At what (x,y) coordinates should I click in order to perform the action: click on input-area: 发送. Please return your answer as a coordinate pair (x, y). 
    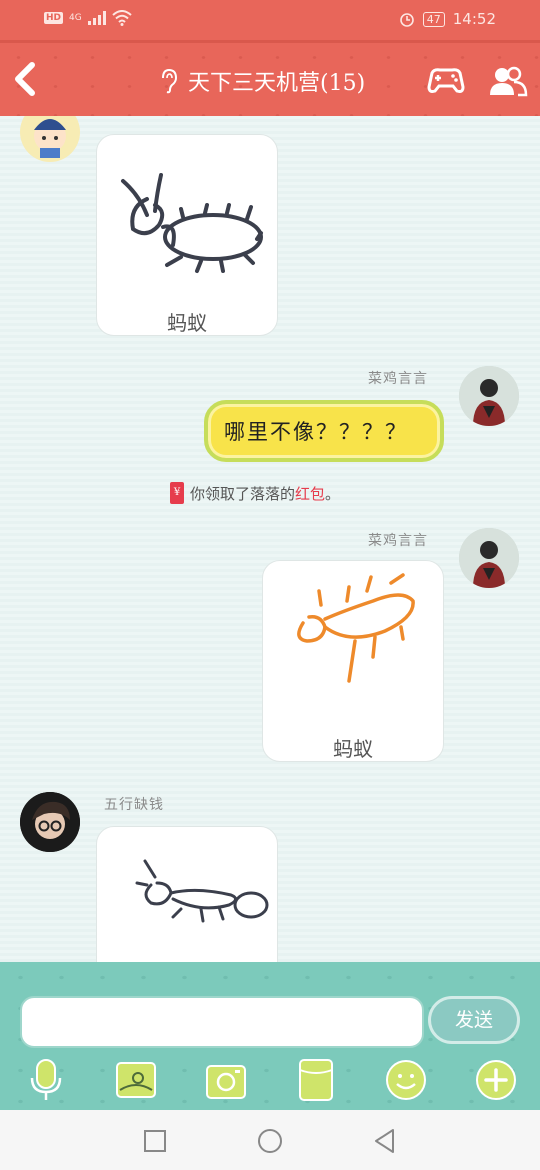
    Looking at the image, I should click on (270, 1036).